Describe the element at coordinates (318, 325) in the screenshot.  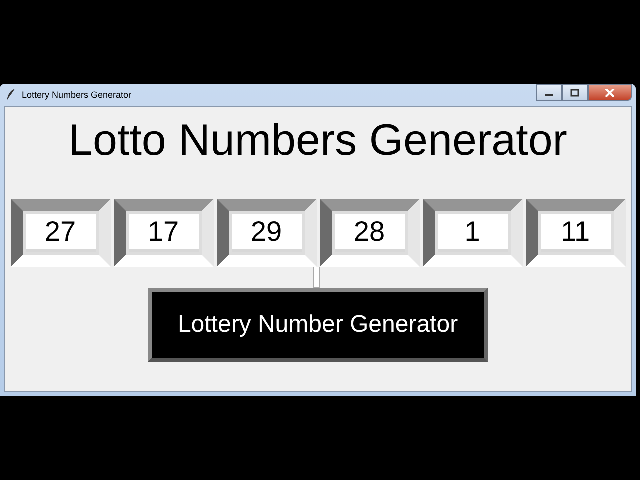
I see `generate-button: Lottery Number Generator` at that location.